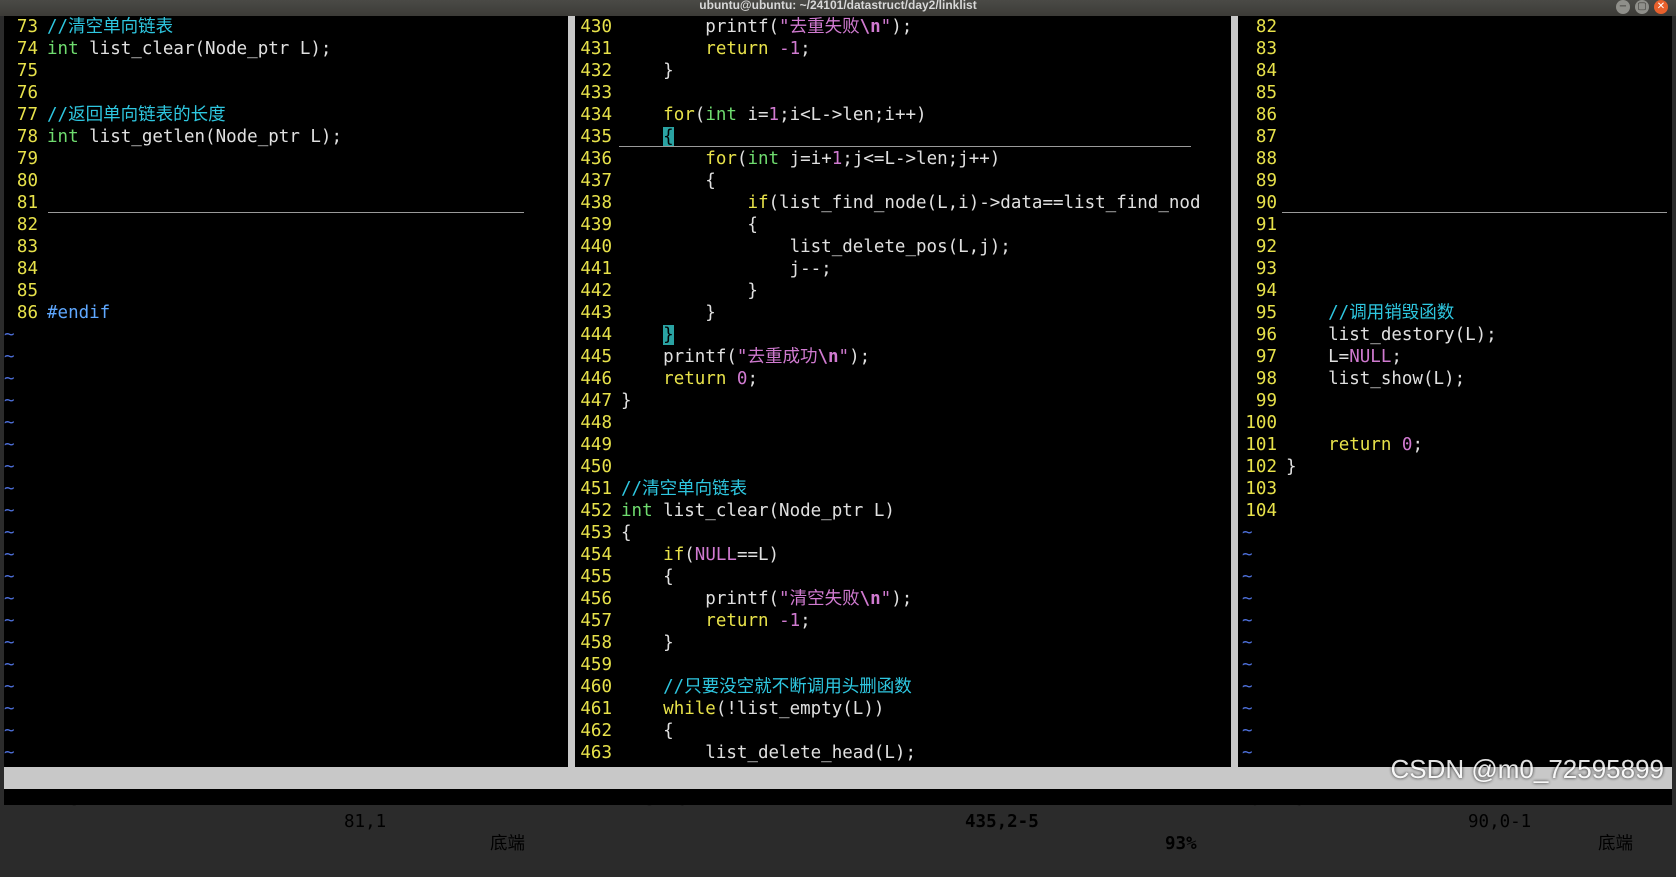 The width and height of the screenshot is (1676, 877). I want to click on code-line: 440 list_delete_pos(L,j);, so click(794, 247).